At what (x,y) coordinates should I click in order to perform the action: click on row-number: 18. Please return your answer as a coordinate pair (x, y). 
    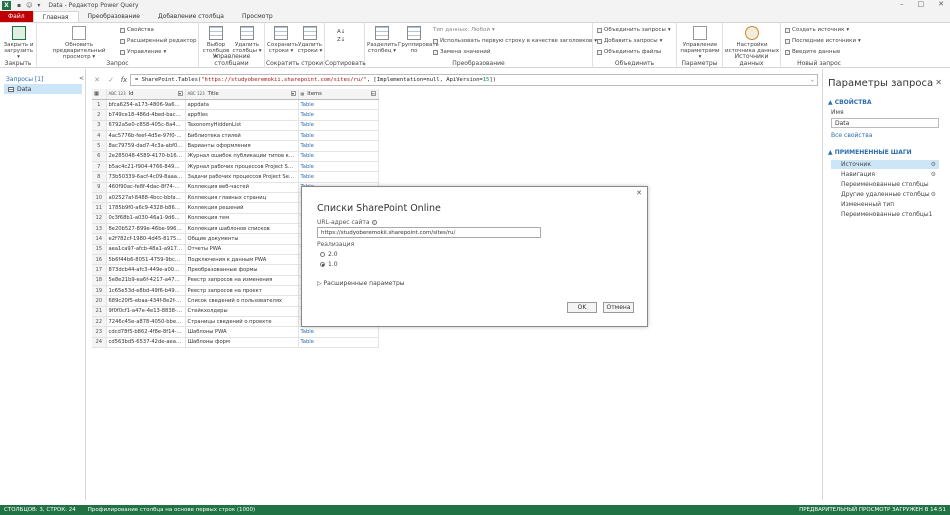
    Looking at the image, I should click on (99, 281).